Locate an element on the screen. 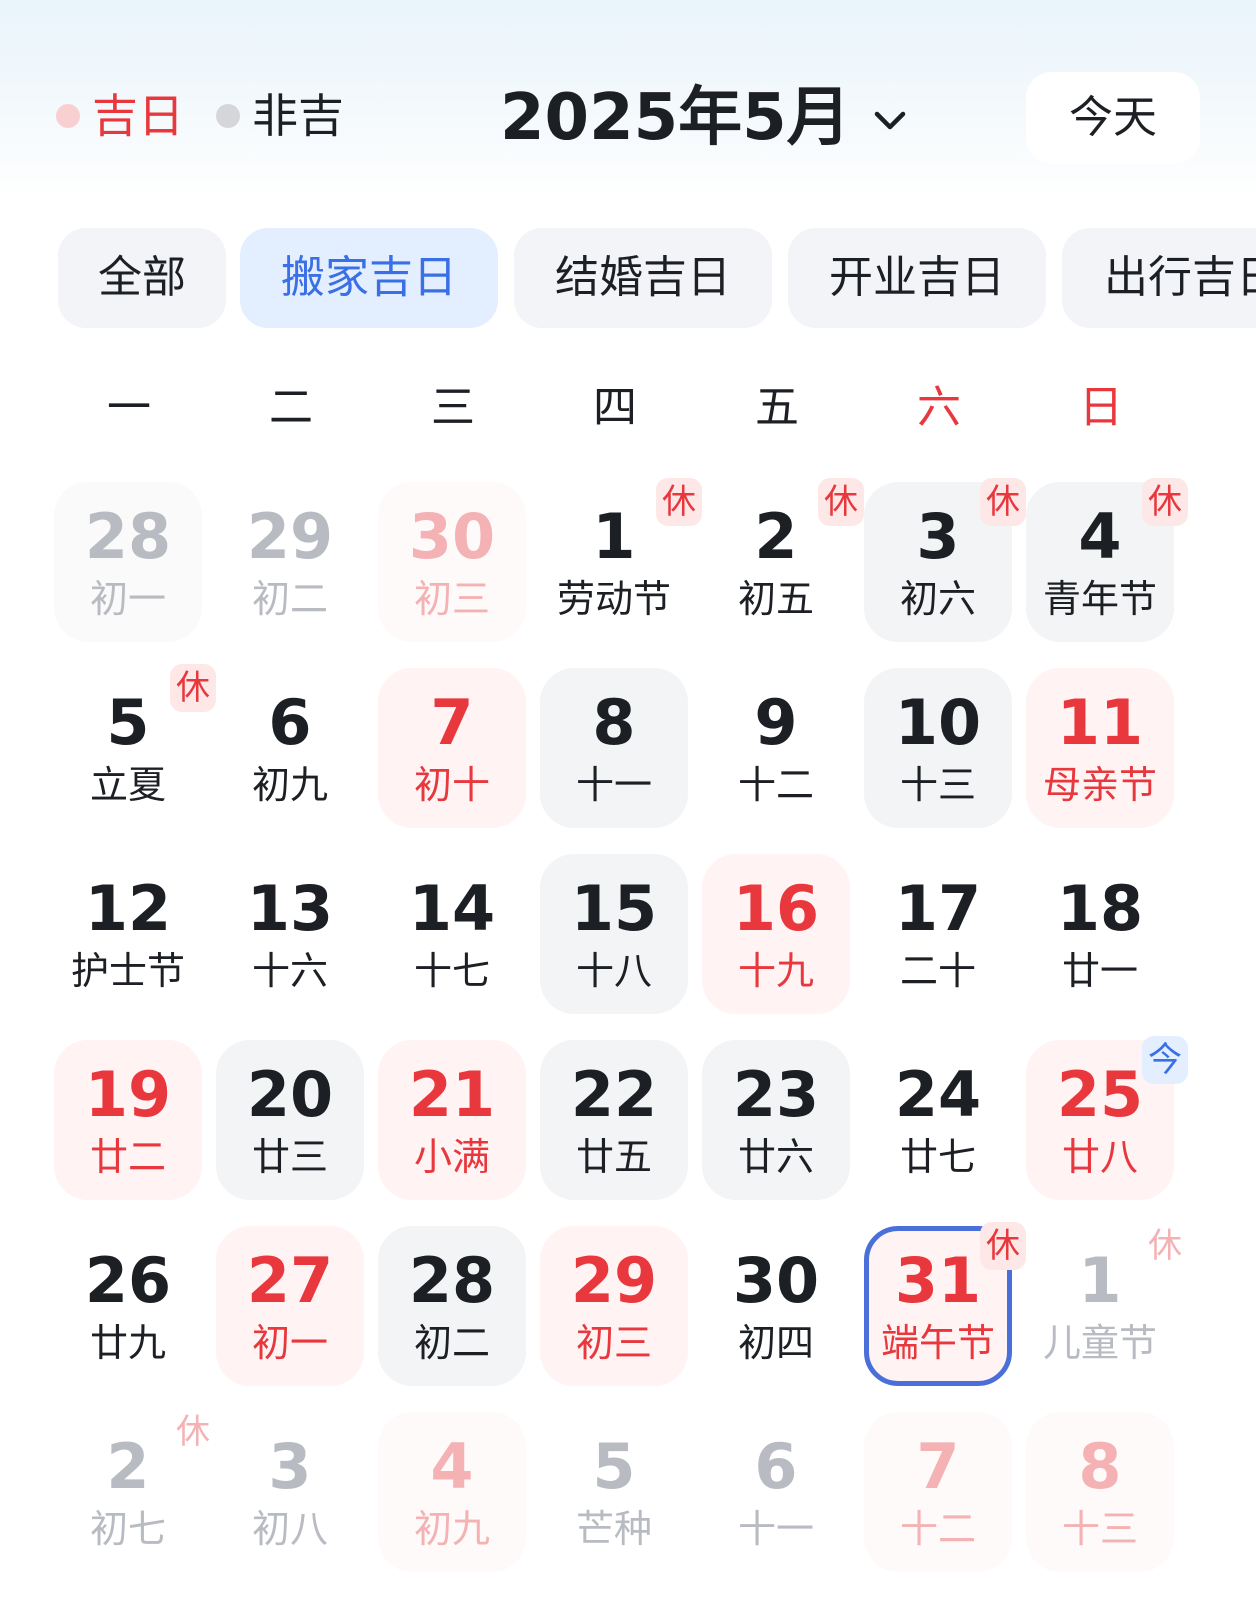  day-cell: 23 廿六 is located at coordinates (776, 1120).